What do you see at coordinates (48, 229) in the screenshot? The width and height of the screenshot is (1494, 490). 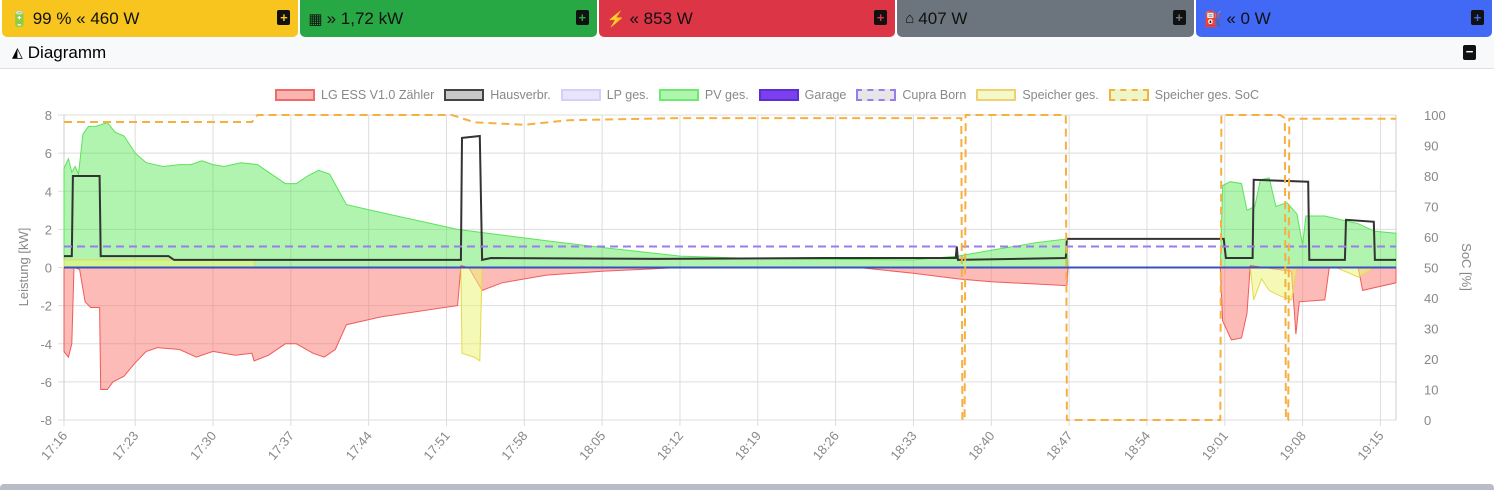 I see `y-tick-label: 2` at bounding box center [48, 229].